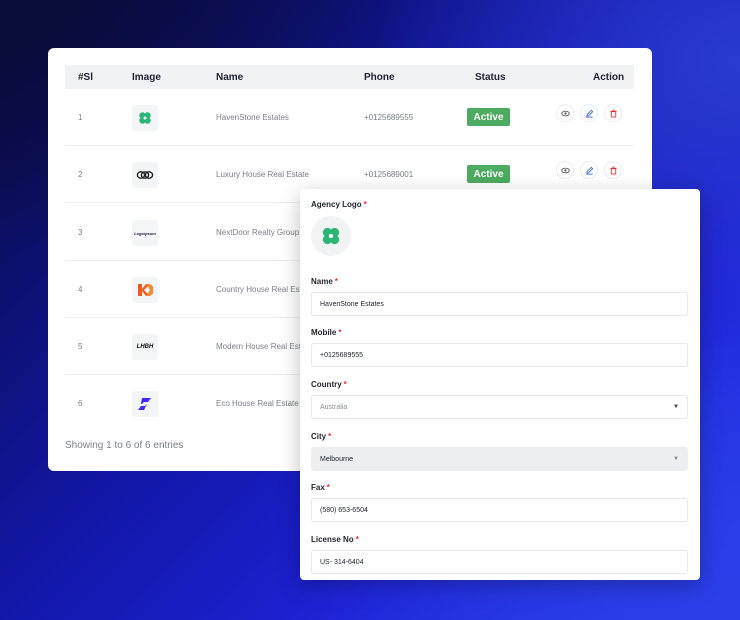 The width and height of the screenshot is (740, 620). What do you see at coordinates (80, 232) in the screenshot?
I see `row-sl: 3` at bounding box center [80, 232].